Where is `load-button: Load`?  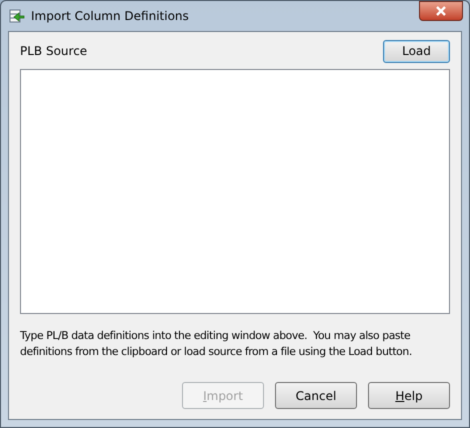 load-button: Load is located at coordinates (416, 51).